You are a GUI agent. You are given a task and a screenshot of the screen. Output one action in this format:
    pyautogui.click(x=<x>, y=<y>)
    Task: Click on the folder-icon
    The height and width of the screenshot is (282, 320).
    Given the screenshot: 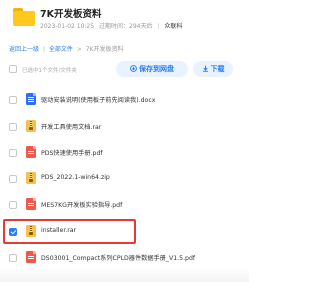 What is the action you would take?
    pyautogui.click(x=24, y=17)
    